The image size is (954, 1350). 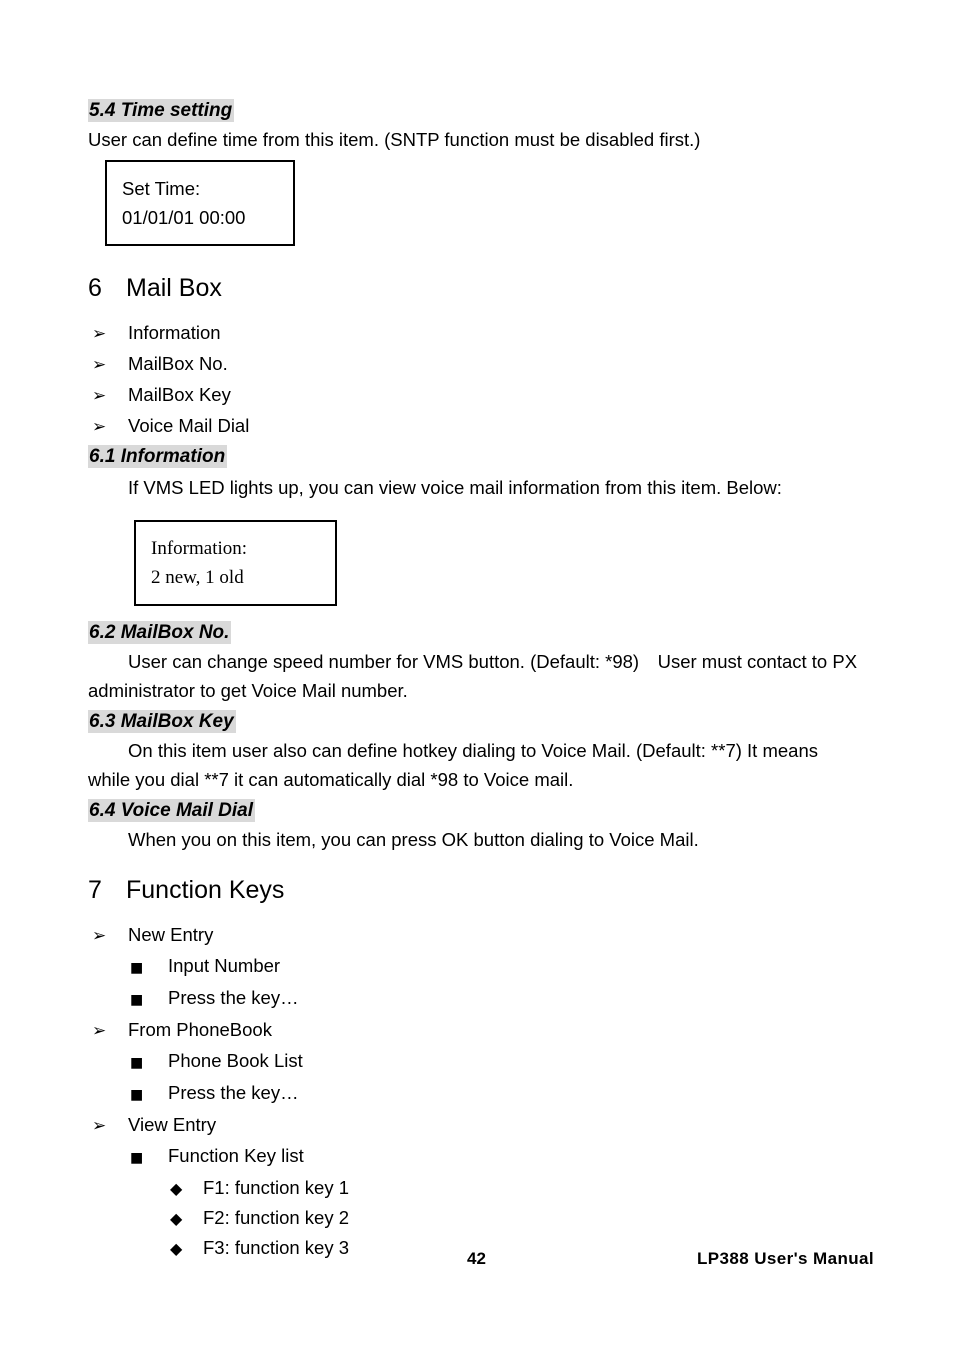 What do you see at coordinates (475, 1218) in the screenshot?
I see `list-item: ◆ F2: function key 2` at bounding box center [475, 1218].